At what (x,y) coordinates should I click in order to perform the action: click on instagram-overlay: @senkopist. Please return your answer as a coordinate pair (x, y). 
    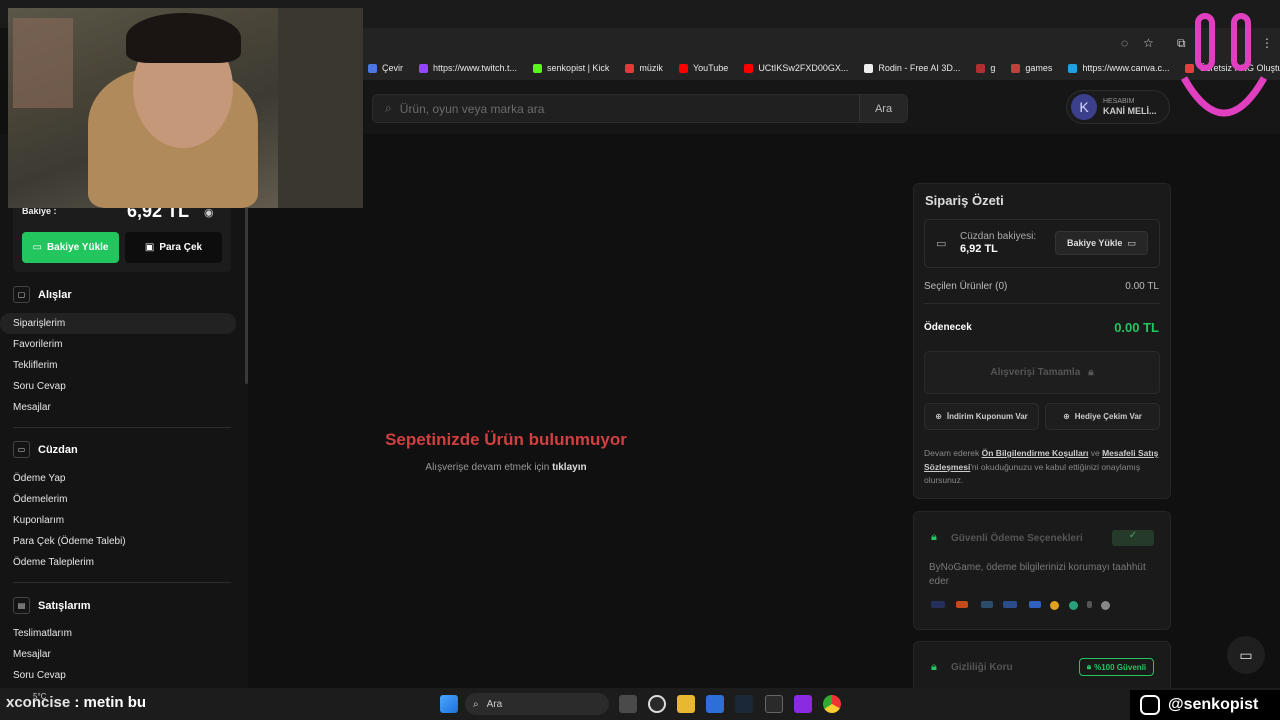
    Looking at the image, I should click on (1205, 705).